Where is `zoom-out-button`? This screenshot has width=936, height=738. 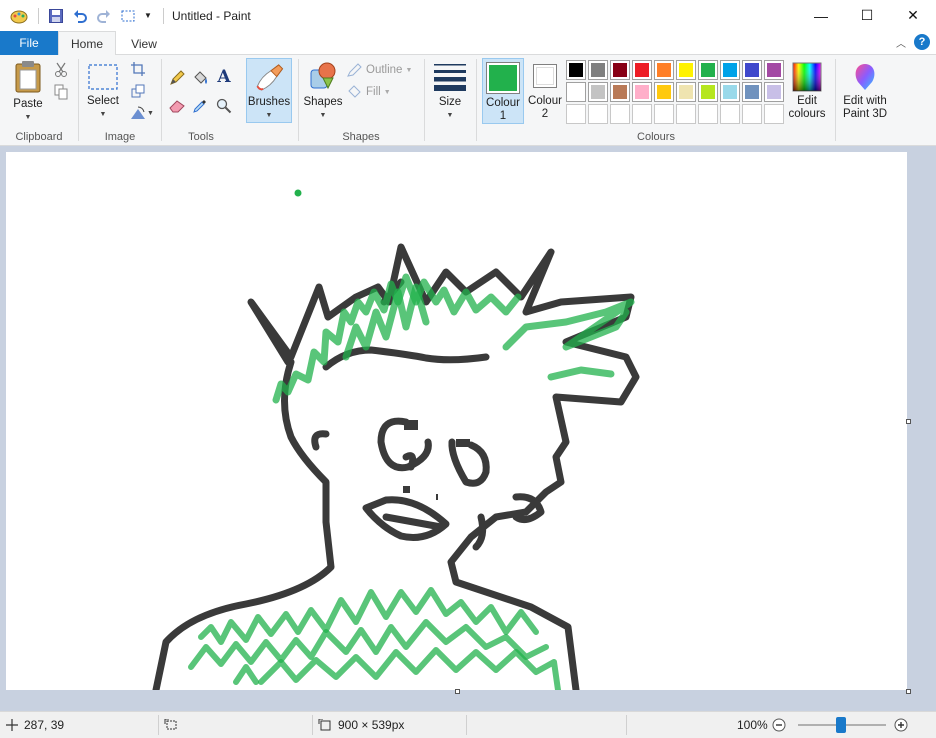 zoom-out-button is located at coordinates (779, 725).